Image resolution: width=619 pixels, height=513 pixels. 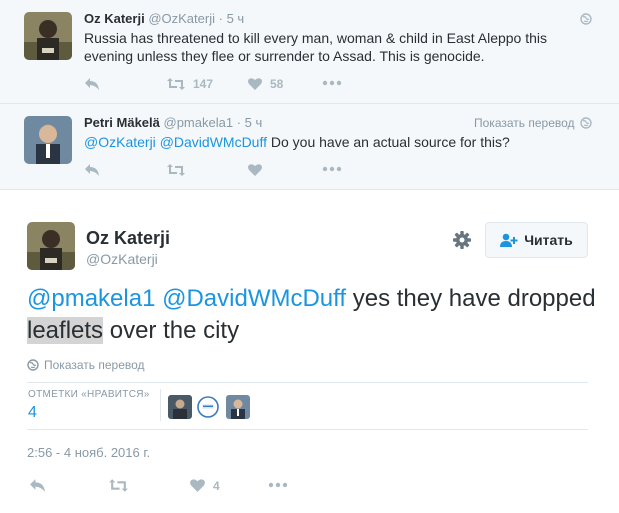 I want to click on like-button: 4, so click(x=204, y=485).